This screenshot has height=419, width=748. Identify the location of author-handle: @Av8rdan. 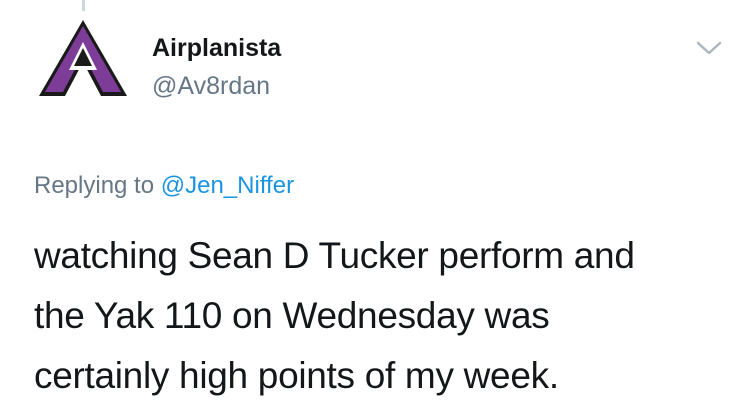
(211, 86).